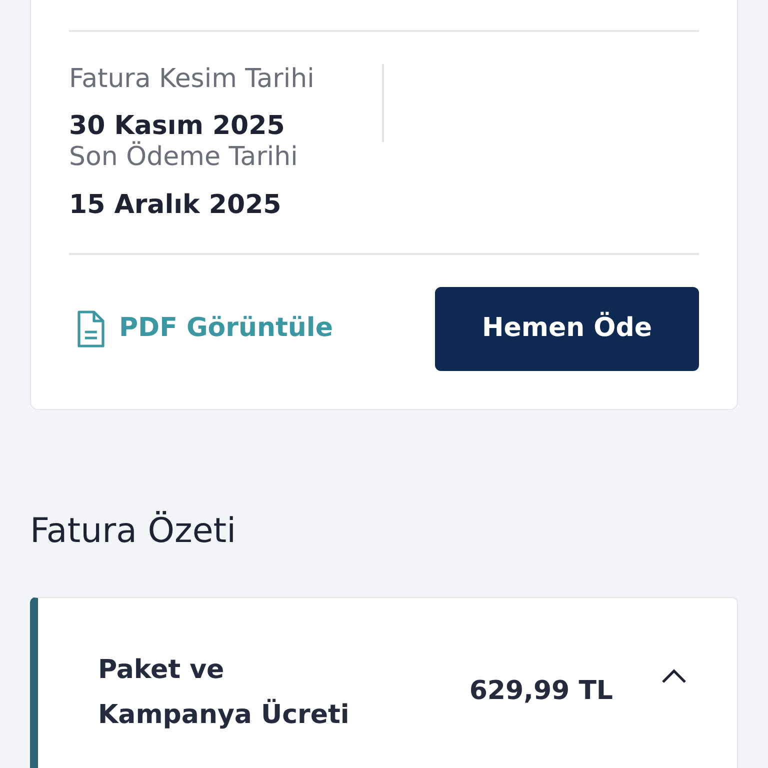  Describe the element at coordinates (224, 693) in the screenshot. I see `item-label: Paket ve Kampanya Ücreti` at that location.